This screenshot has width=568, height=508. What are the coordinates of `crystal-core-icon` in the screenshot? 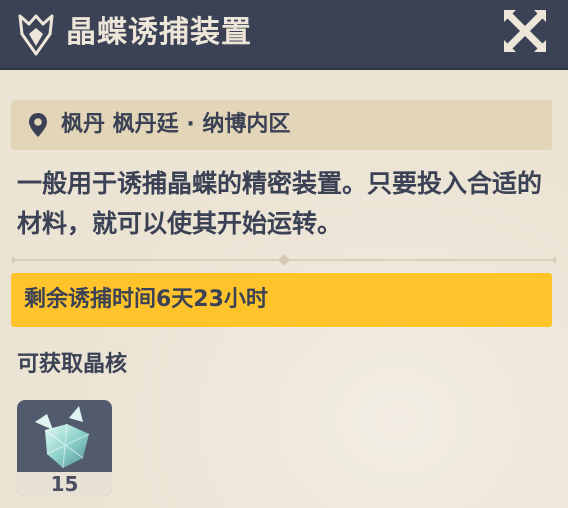 It's located at (62, 437).